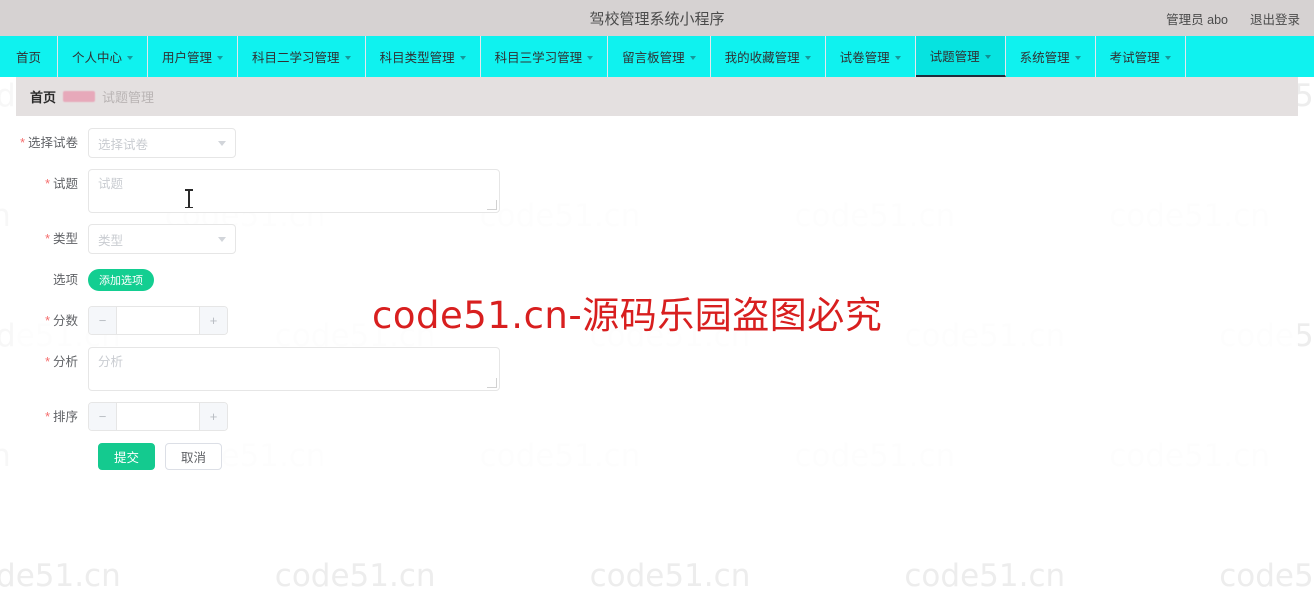 This screenshot has height=596, width=1314. I want to click on form-row-select-paper: * 选择试卷 选择试卷, so click(516, 143).